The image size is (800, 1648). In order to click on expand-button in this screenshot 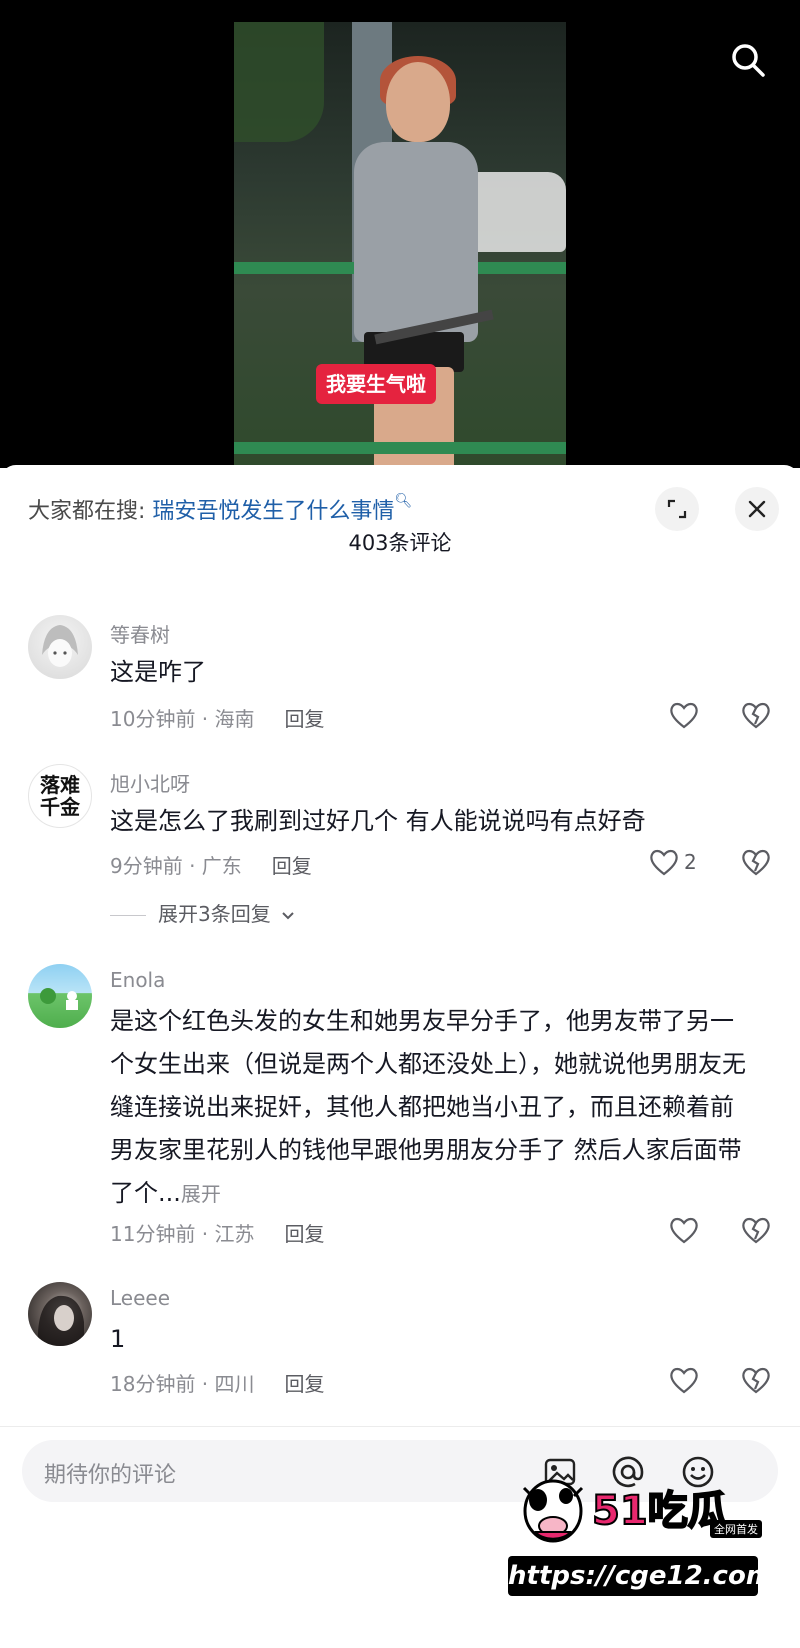, I will do `click(677, 509)`.